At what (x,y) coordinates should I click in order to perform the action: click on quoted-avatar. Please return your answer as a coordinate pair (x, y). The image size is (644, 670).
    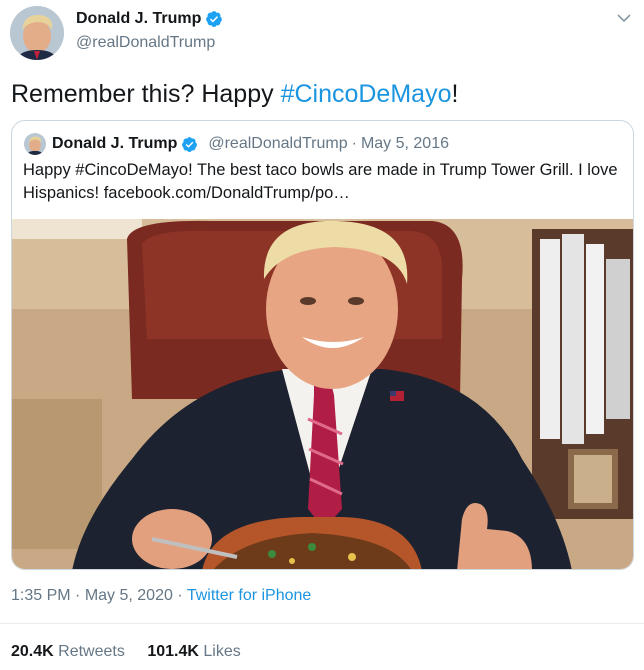
    Looking at the image, I should click on (35, 144).